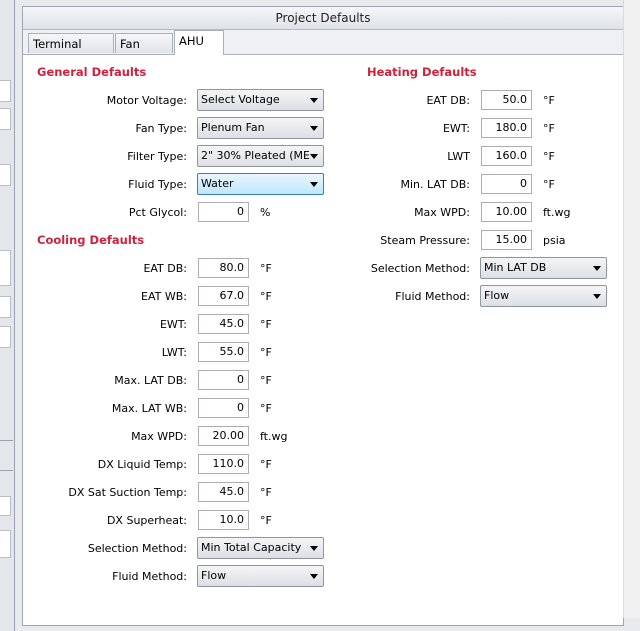 The image size is (640, 631). Describe the element at coordinates (266, 492) in the screenshot. I see `dx-sat-suction-temp-unit: °F` at that location.